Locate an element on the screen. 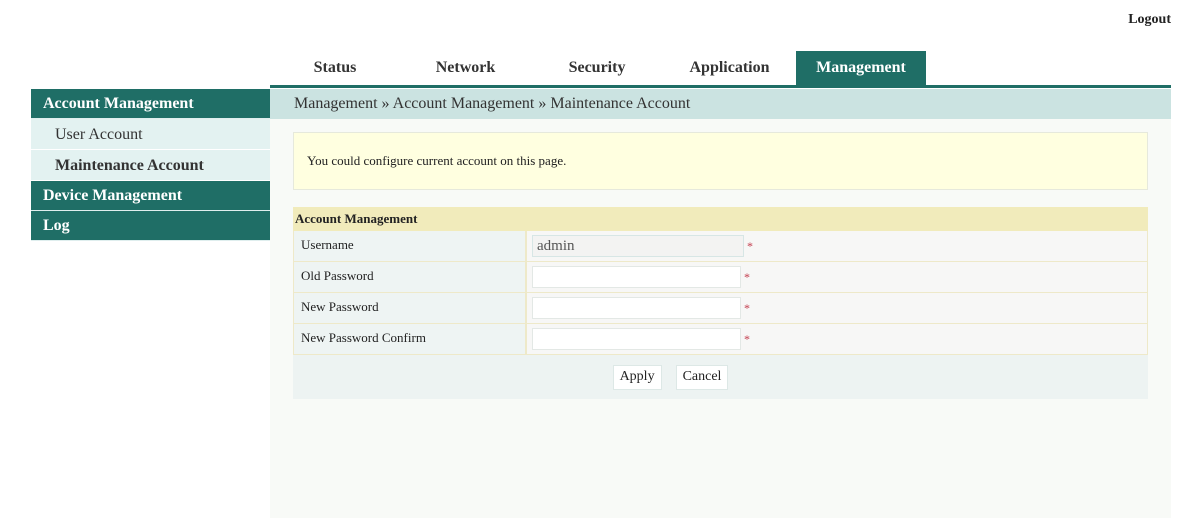  sidebar-item-maintenance-account: Maintenance Account is located at coordinates (150, 165).